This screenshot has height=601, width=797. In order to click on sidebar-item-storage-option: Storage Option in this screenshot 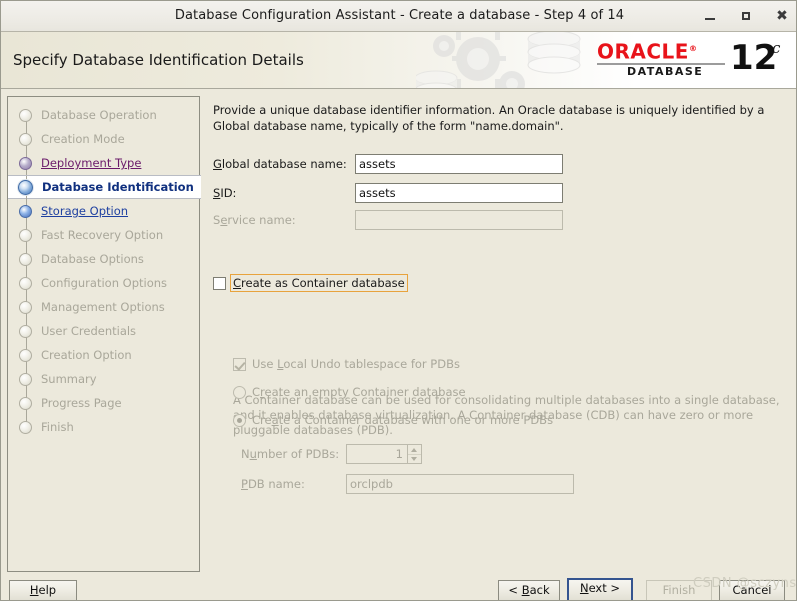, I will do `click(104, 211)`.